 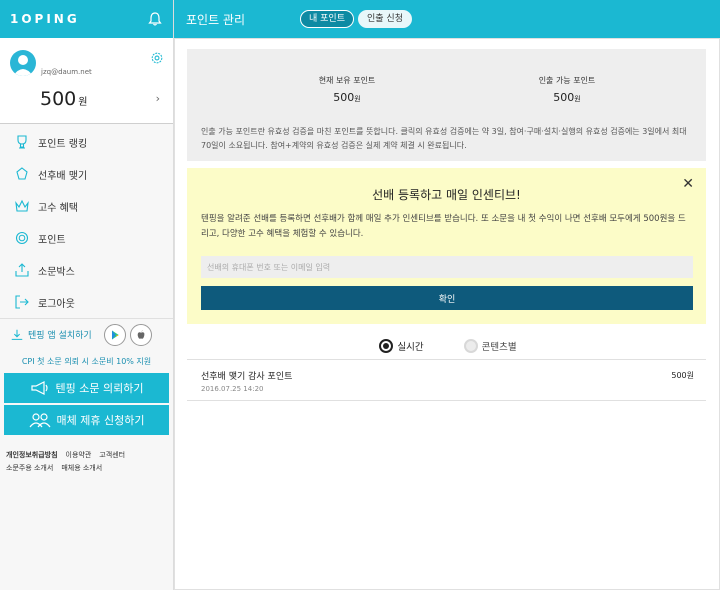 What do you see at coordinates (22, 270) in the screenshot?
I see `upload-box-icon` at bounding box center [22, 270].